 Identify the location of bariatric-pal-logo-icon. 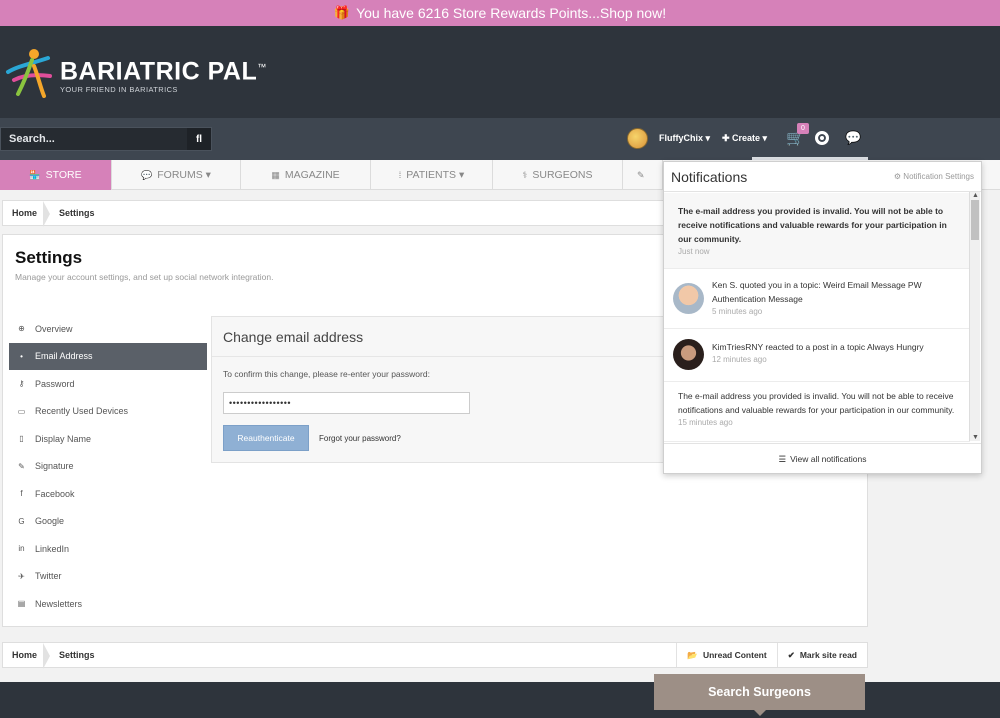
(29, 73).